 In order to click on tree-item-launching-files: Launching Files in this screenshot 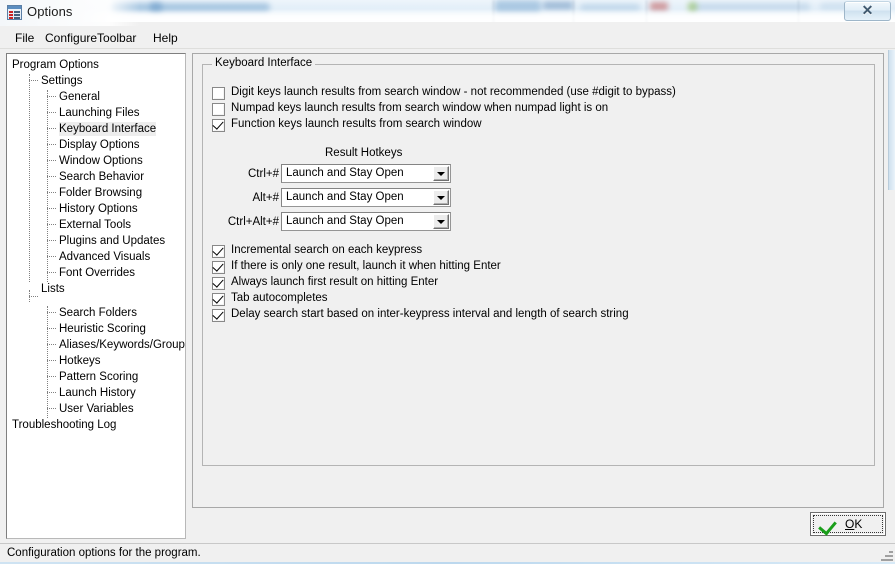, I will do `click(99, 113)`.